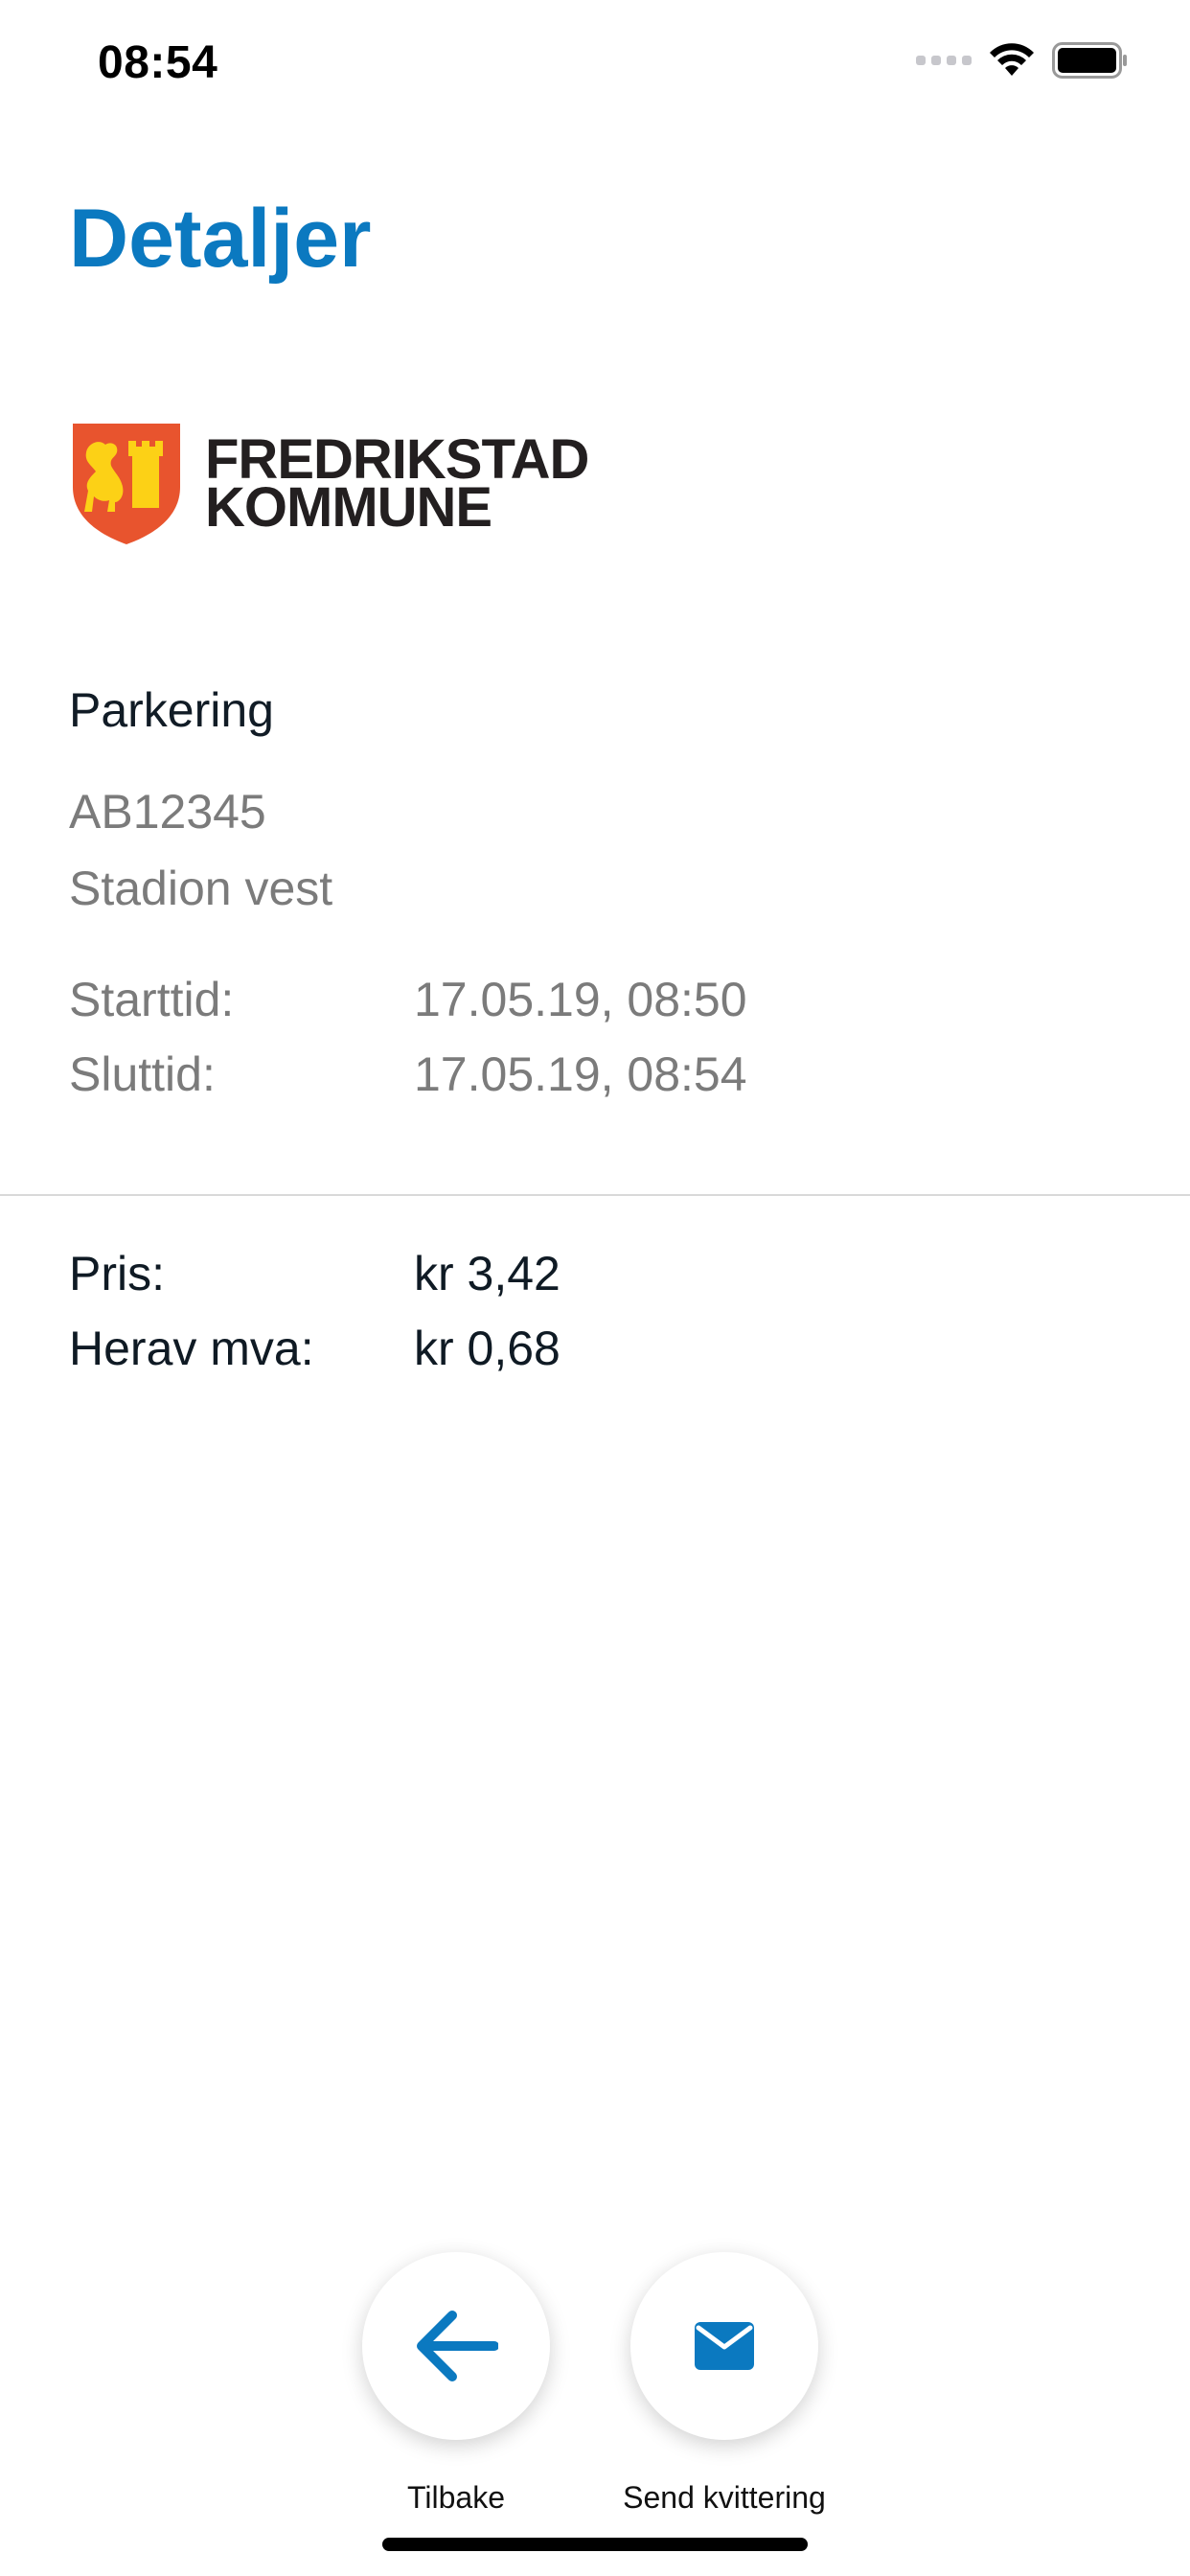 This screenshot has width=1190, height=2576. I want to click on vat-value: kr 0,68, so click(488, 1348).